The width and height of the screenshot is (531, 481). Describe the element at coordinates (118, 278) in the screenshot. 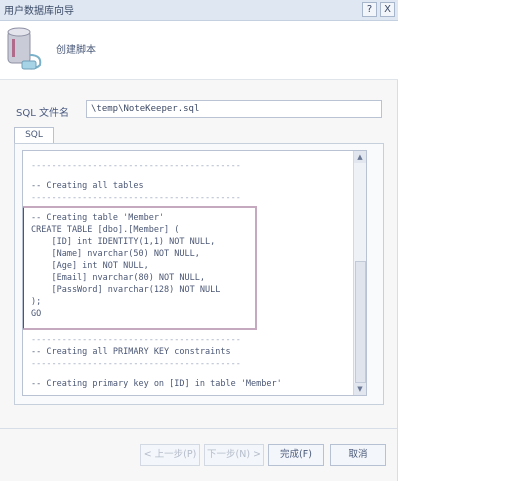

I see `code-line: [Email] nvarchar(80) NOT NULL,` at that location.